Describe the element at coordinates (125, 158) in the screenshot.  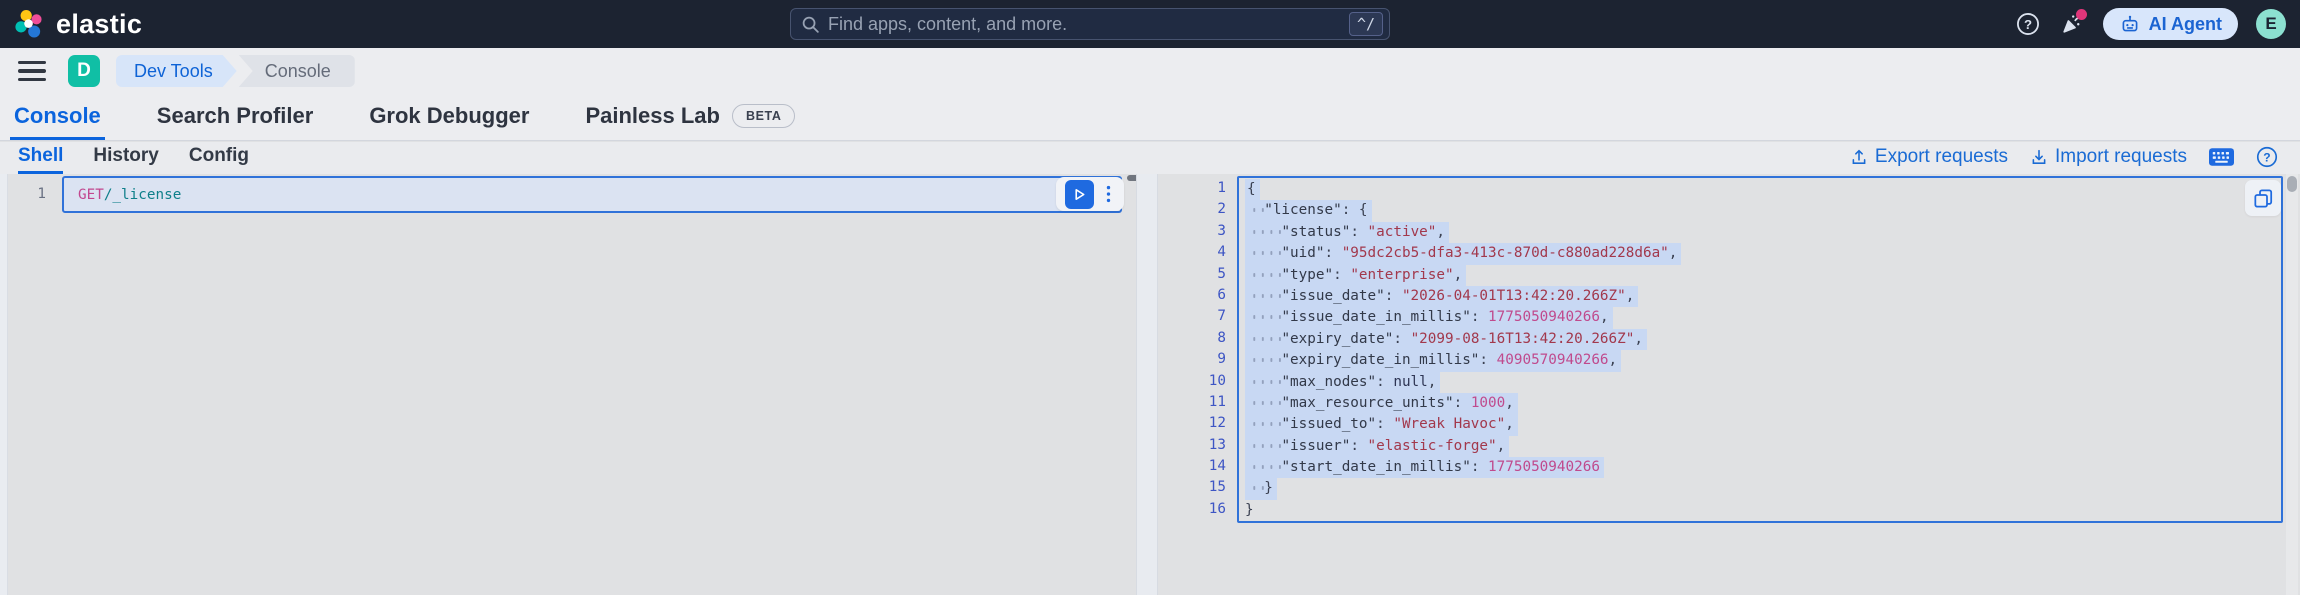
I see `subtab-history: History` at that location.